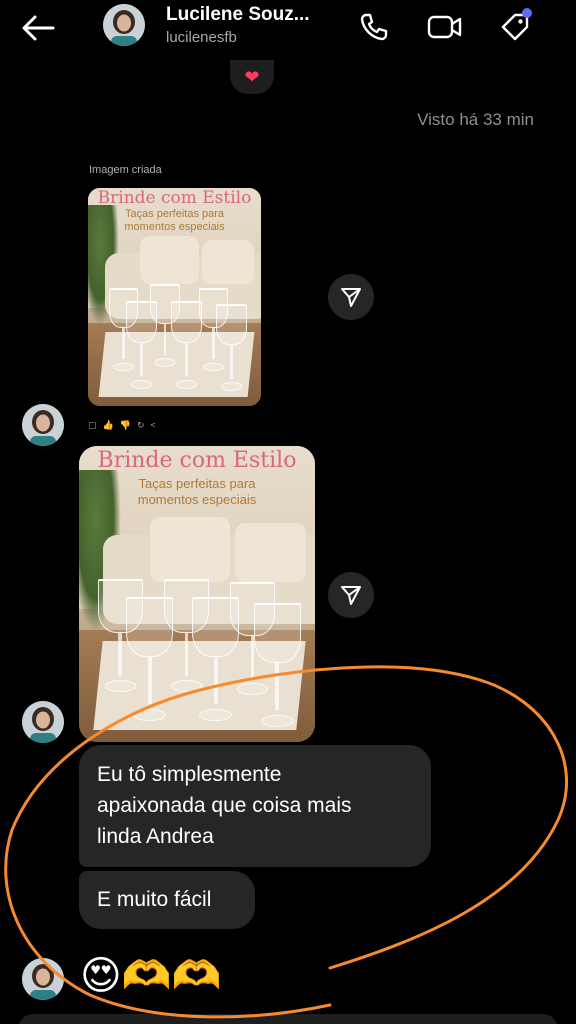 This screenshot has width=576, height=1024. I want to click on message-composer, so click(288, 1019).